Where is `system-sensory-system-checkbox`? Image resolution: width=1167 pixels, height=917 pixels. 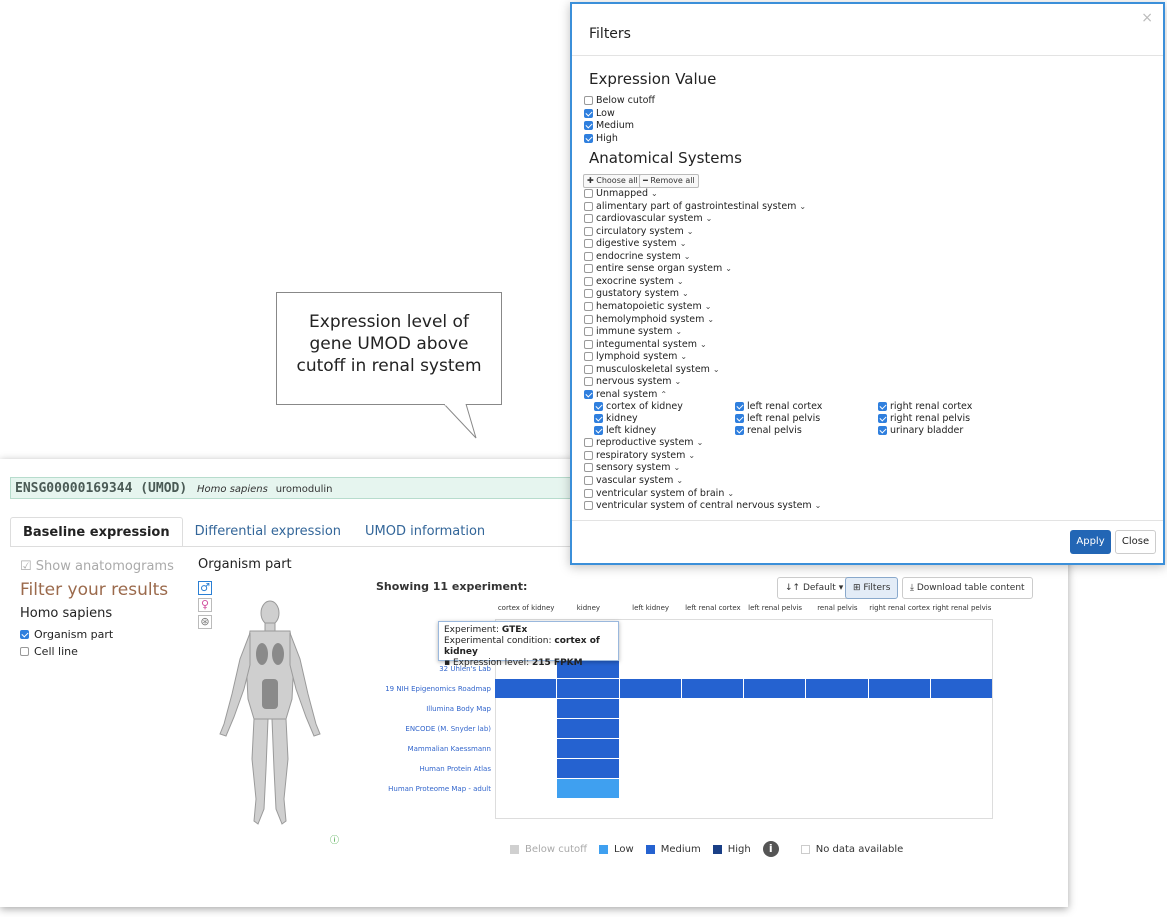
system-sensory-system-checkbox is located at coordinates (588, 468).